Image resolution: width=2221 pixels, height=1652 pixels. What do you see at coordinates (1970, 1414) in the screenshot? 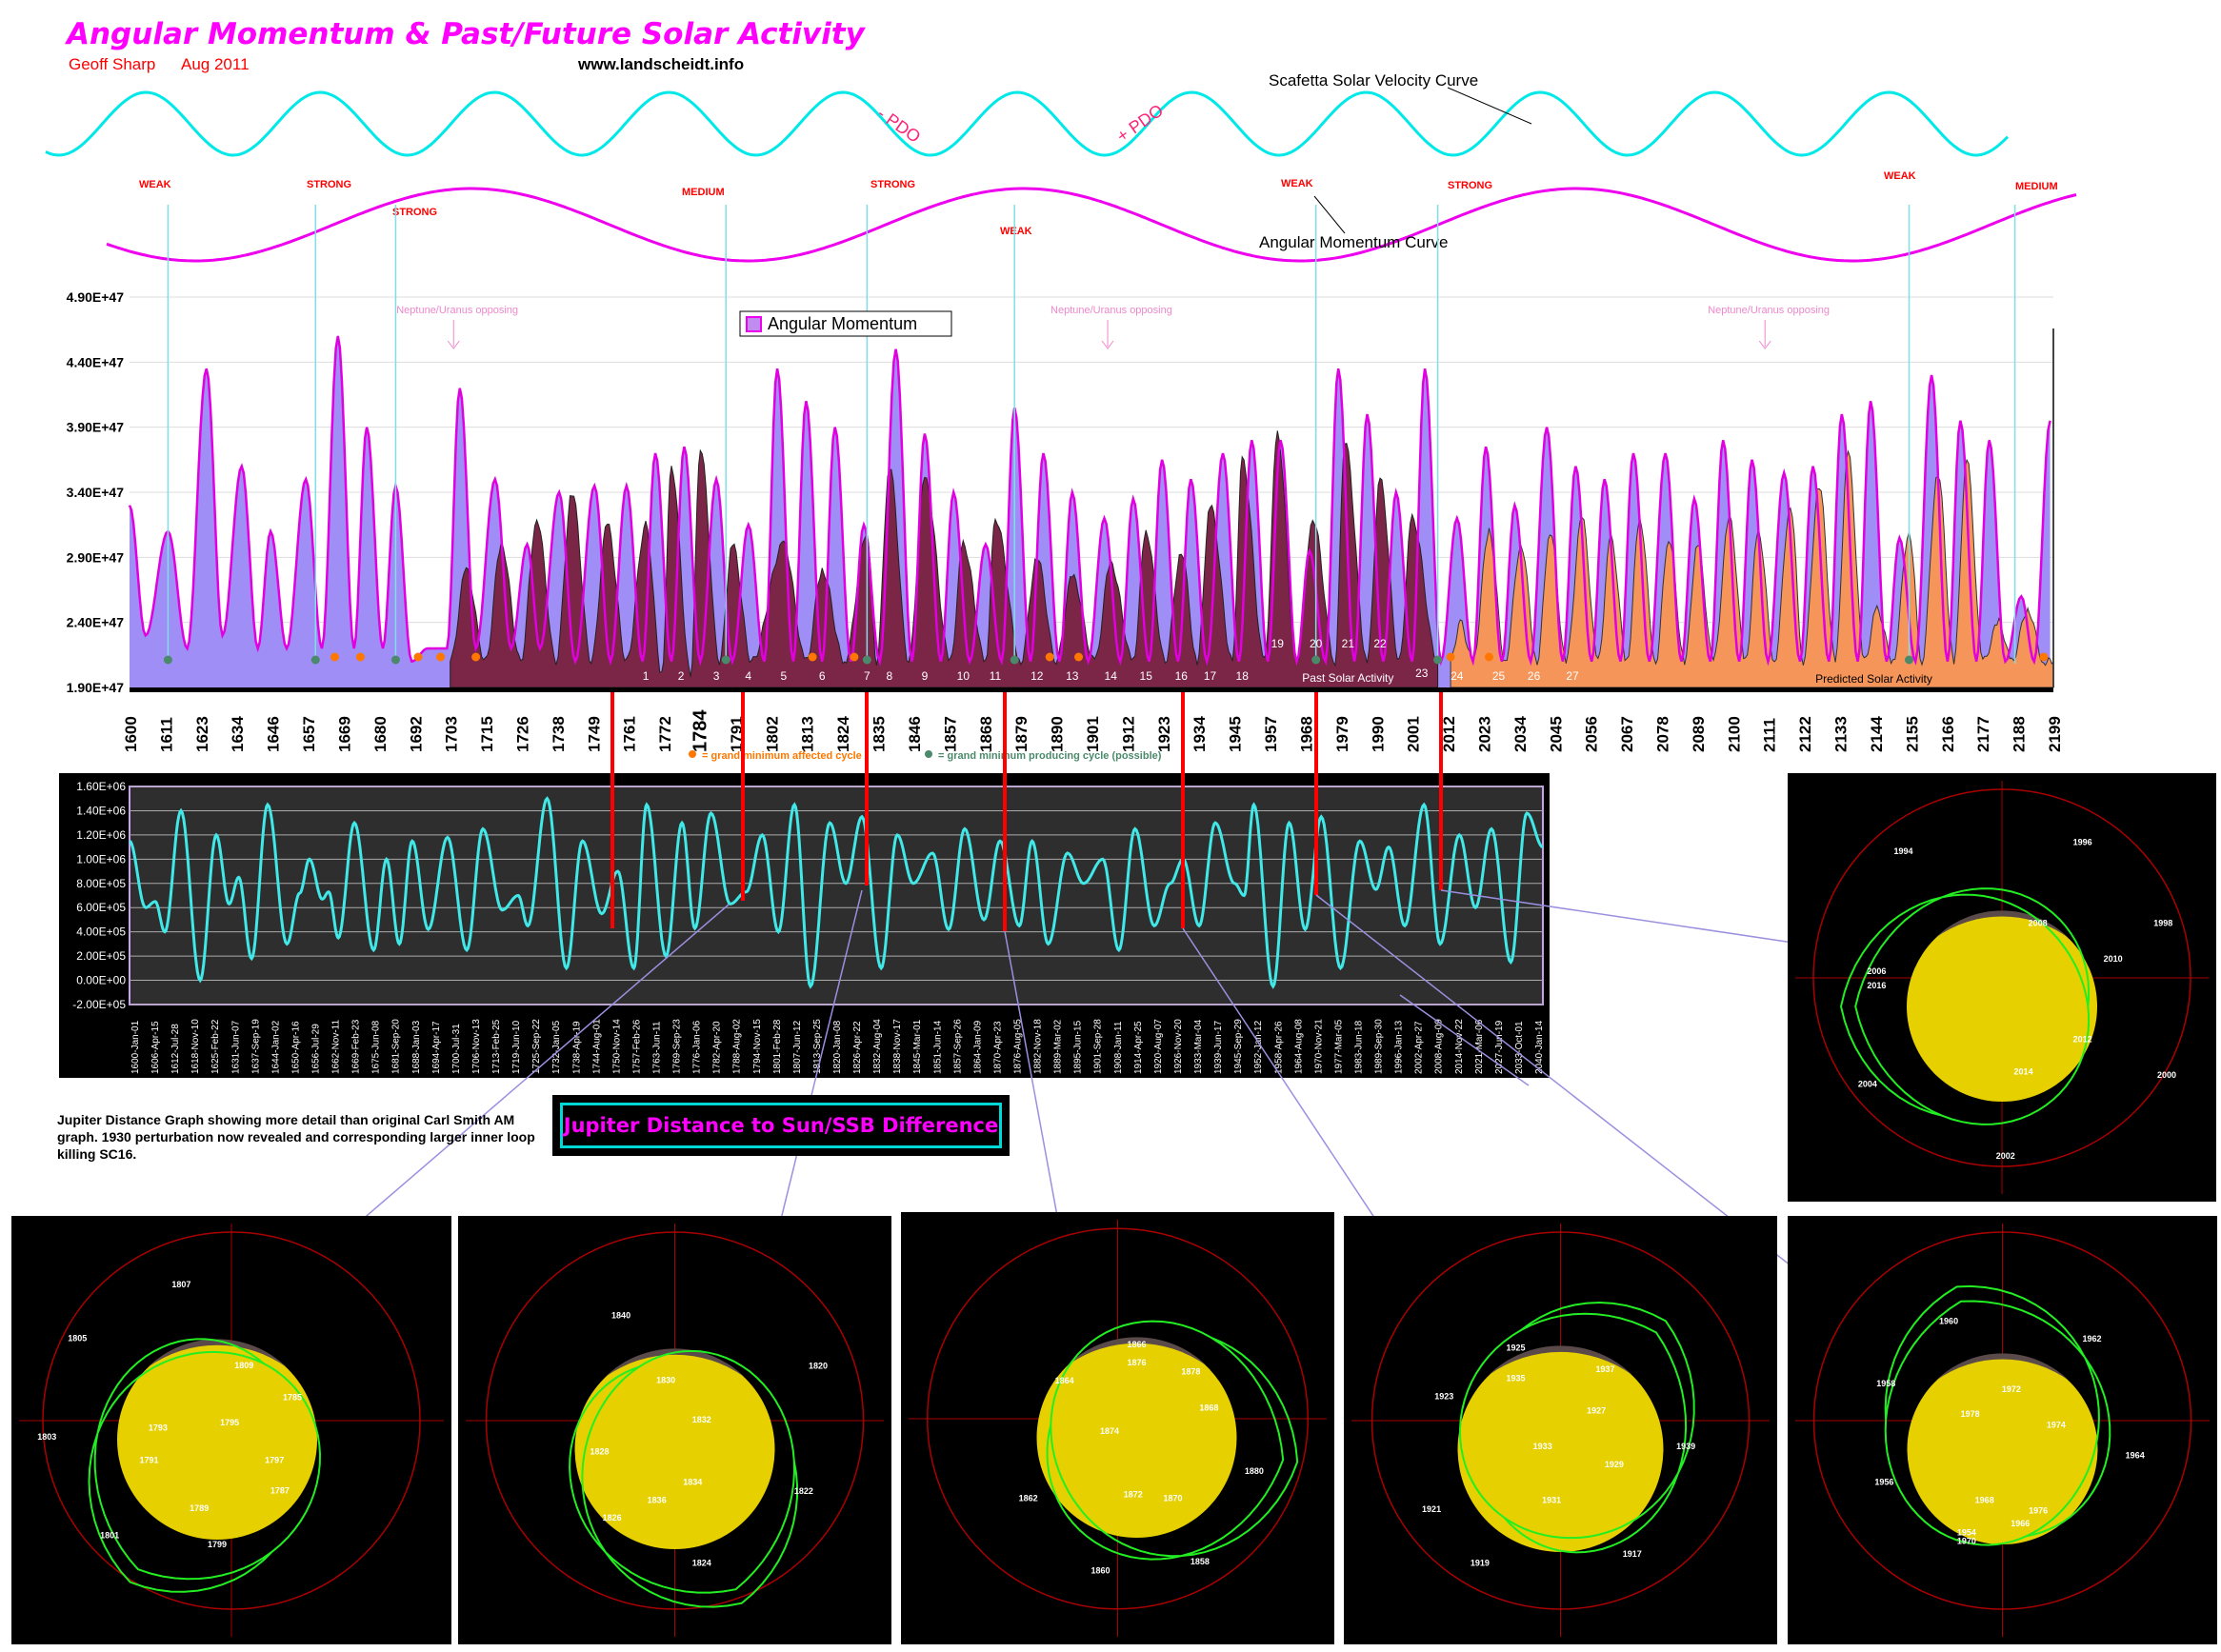
I see `orbit-year-label: 1978` at bounding box center [1970, 1414].